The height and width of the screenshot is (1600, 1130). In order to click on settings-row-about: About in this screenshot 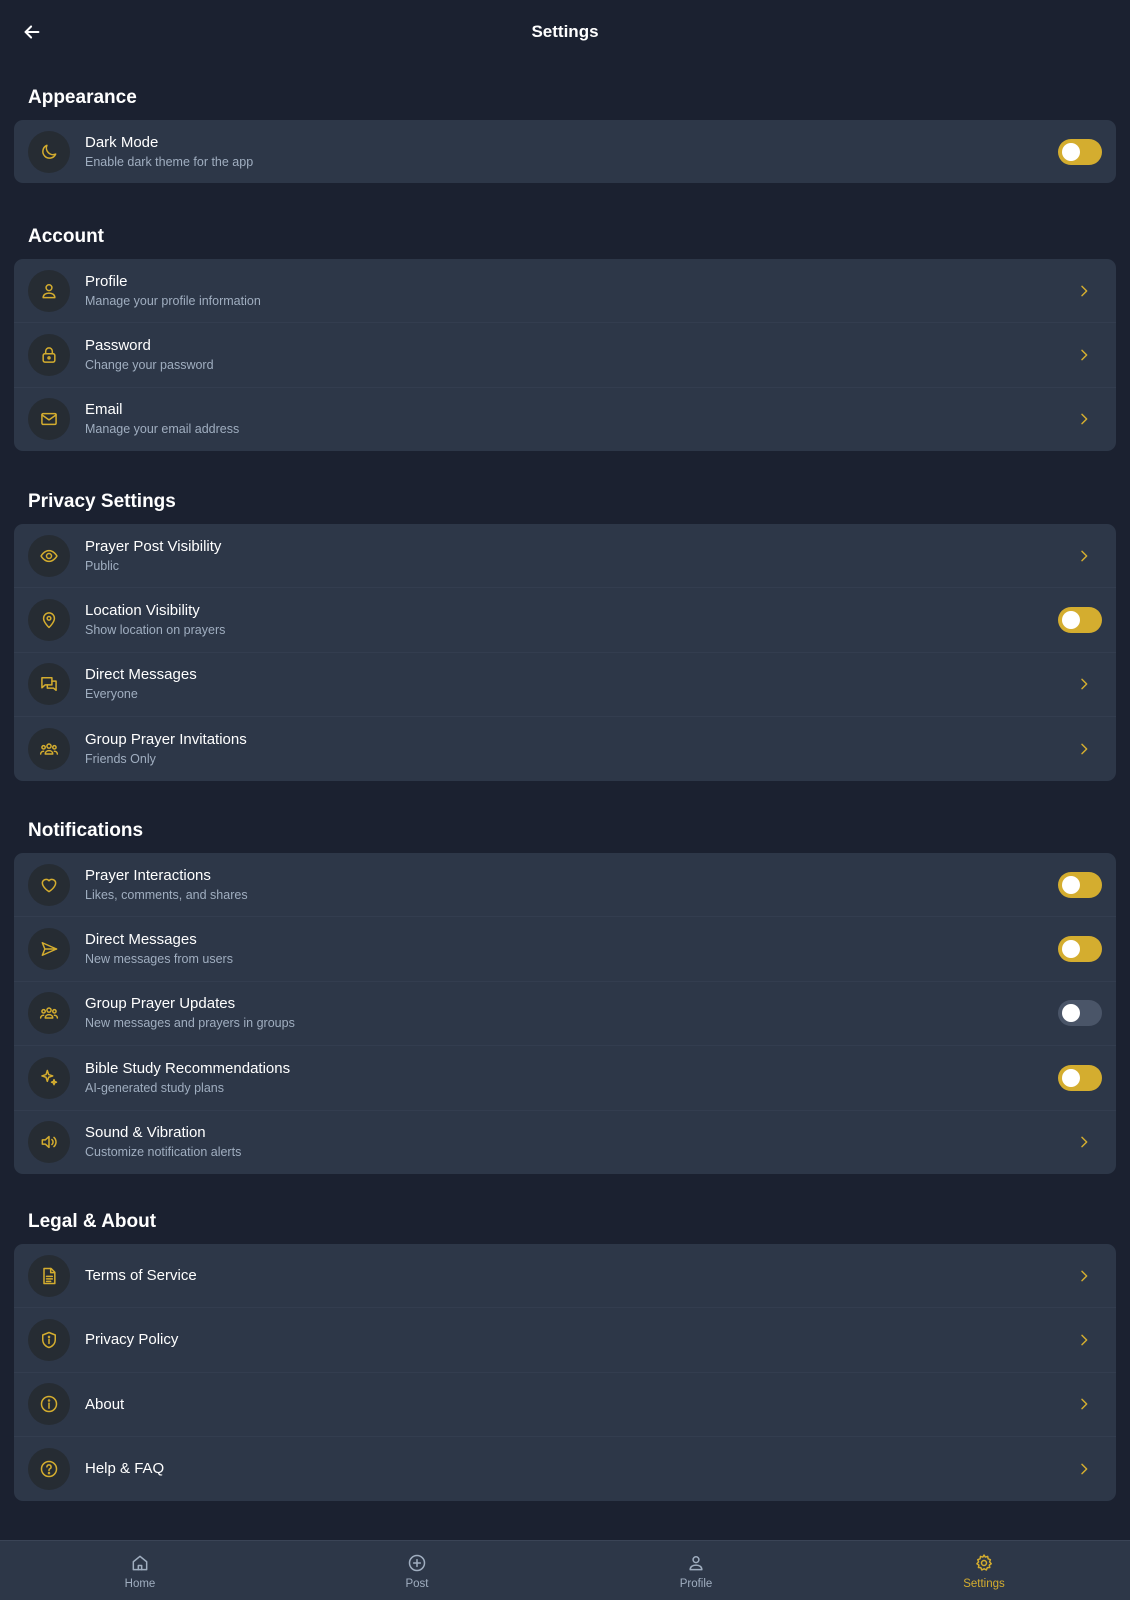, I will do `click(565, 1404)`.